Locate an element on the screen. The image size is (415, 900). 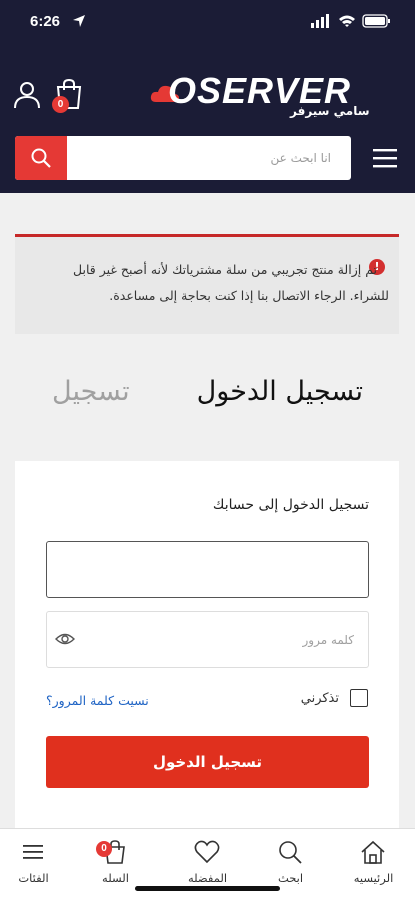
search-input is located at coordinates (210, 158).